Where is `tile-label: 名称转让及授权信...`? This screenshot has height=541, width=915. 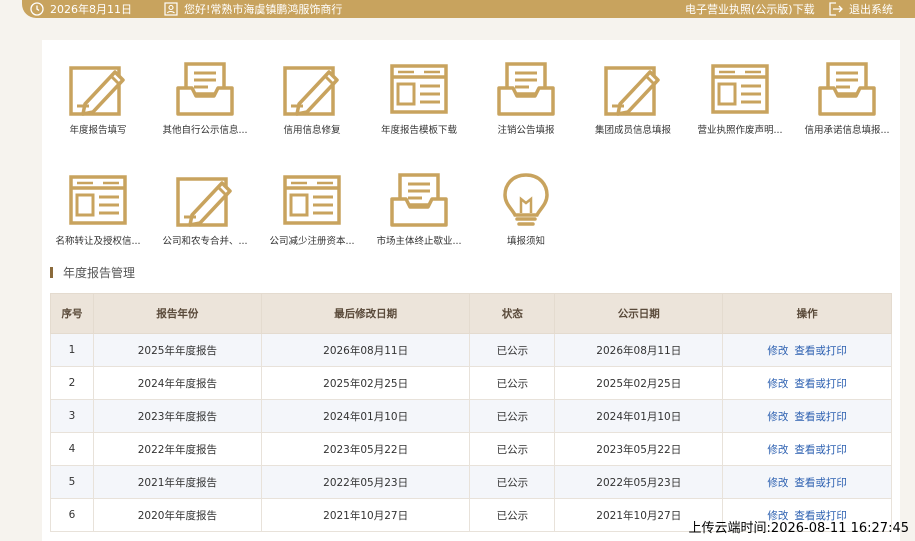
tile-label: 名称转让及授权信... is located at coordinates (98, 241).